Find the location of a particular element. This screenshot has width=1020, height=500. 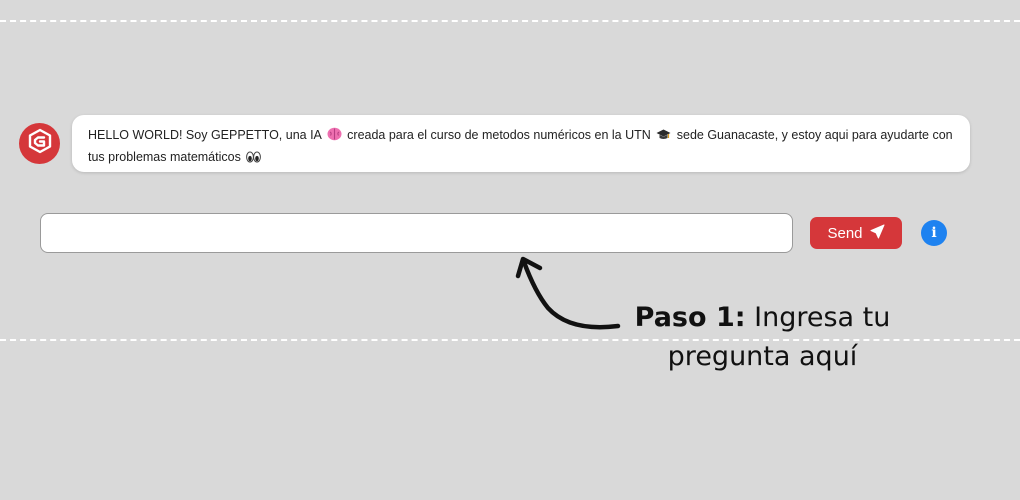

info-icon: i is located at coordinates (934, 233).